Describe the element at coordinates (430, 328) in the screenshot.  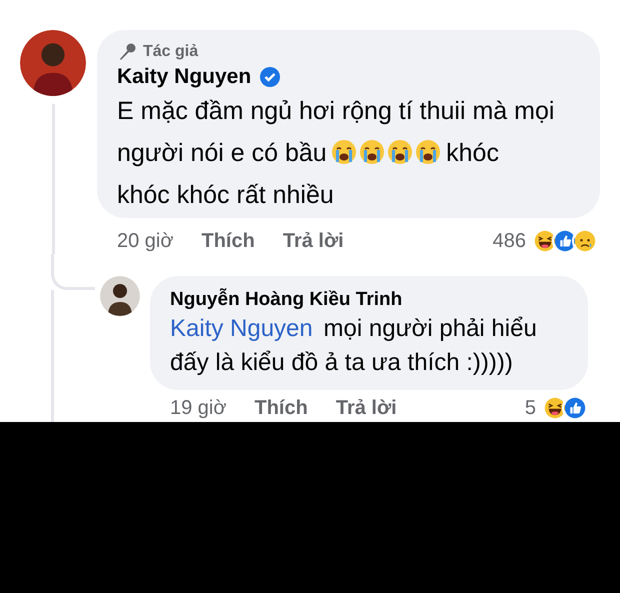
I see `comment-text: mọi người phải hiểu` at that location.